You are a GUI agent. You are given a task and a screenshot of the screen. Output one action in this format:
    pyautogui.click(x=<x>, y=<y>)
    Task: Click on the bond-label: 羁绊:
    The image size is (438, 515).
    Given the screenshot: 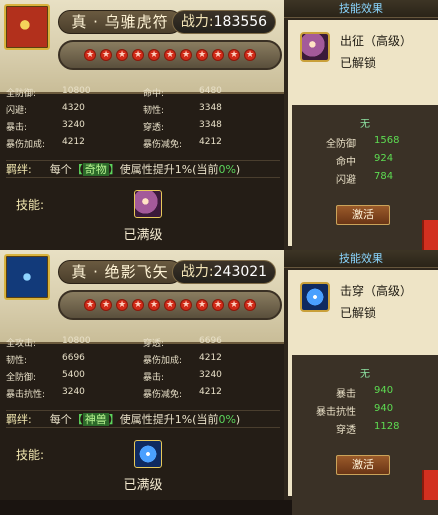 What is the action you would take?
    pyautogui.click(x=19, y=169)
    